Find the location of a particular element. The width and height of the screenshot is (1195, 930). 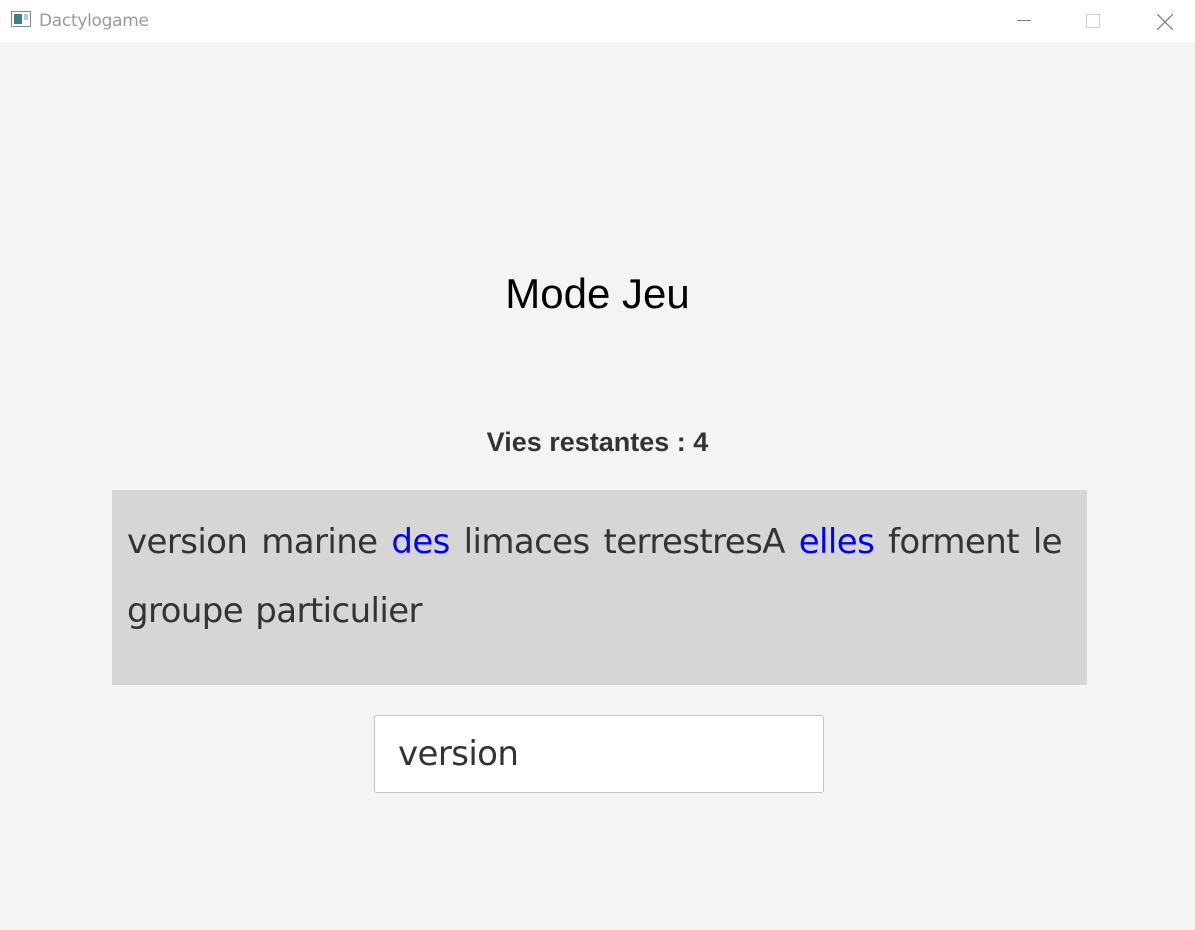

word: version is located at coordinates (187, 542).